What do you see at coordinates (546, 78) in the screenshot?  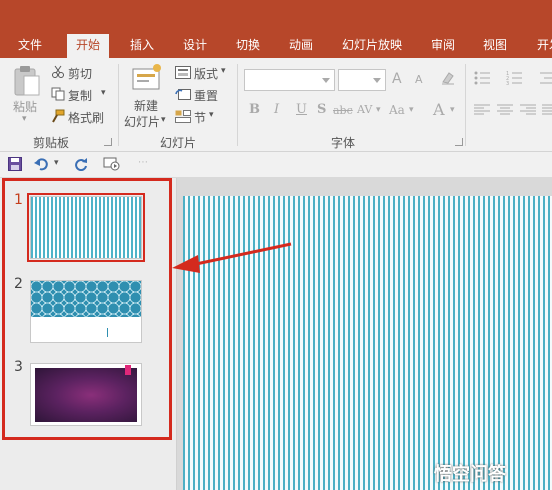 I see `indent-icon` at bounding box center [546, 78].